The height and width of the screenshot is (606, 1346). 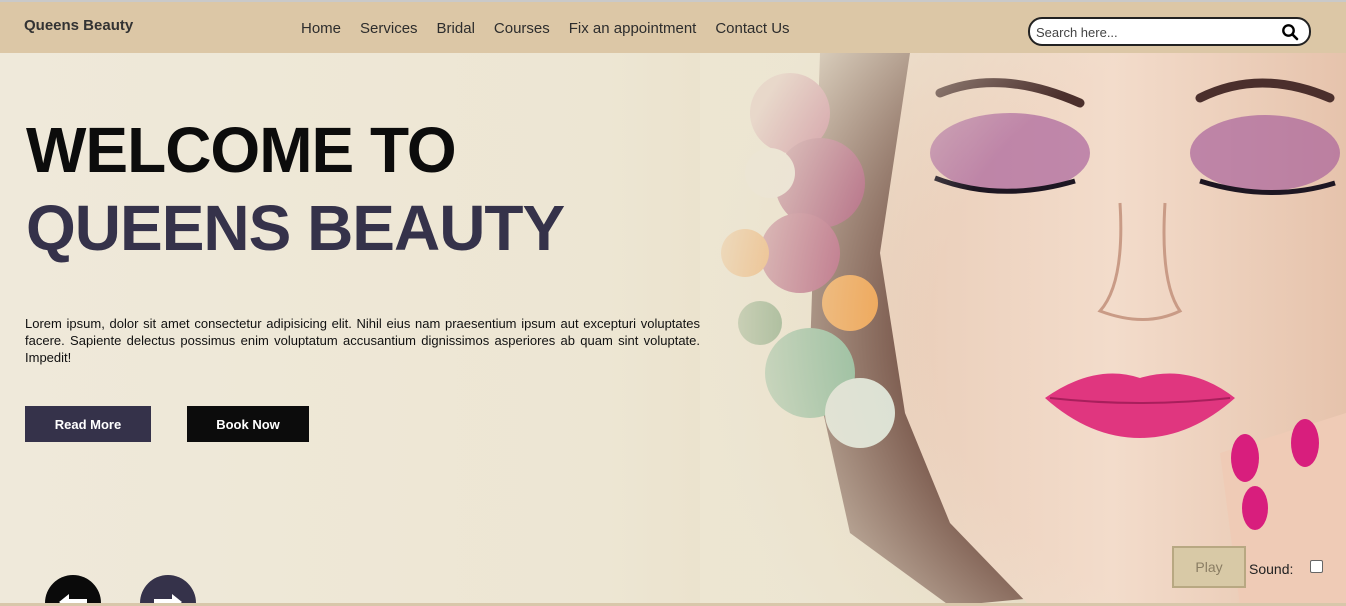 I want to click on search-icon, so click(x=1290, y=32).